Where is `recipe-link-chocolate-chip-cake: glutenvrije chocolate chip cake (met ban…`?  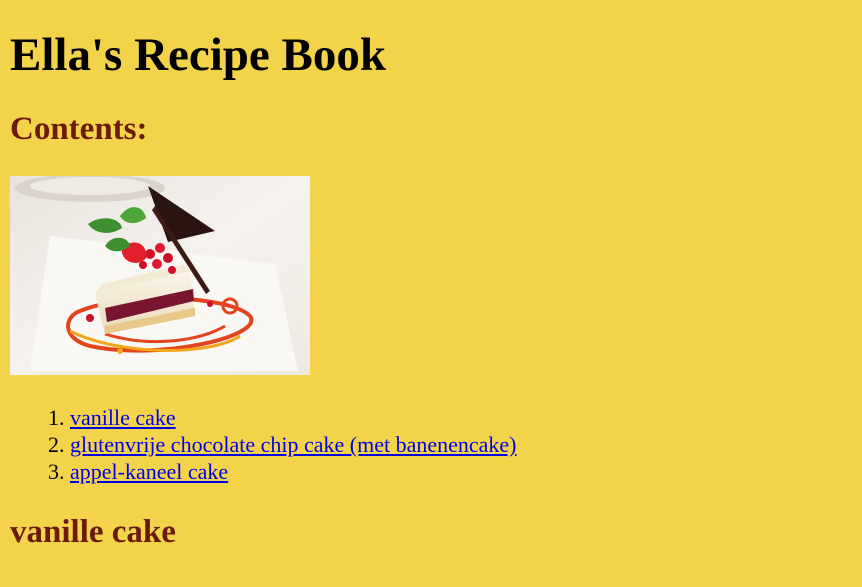
recipe-link-chocolate-chip-cake: glutenvrije chocolate chip cake (met ban… is located at coordinates (293, 444).